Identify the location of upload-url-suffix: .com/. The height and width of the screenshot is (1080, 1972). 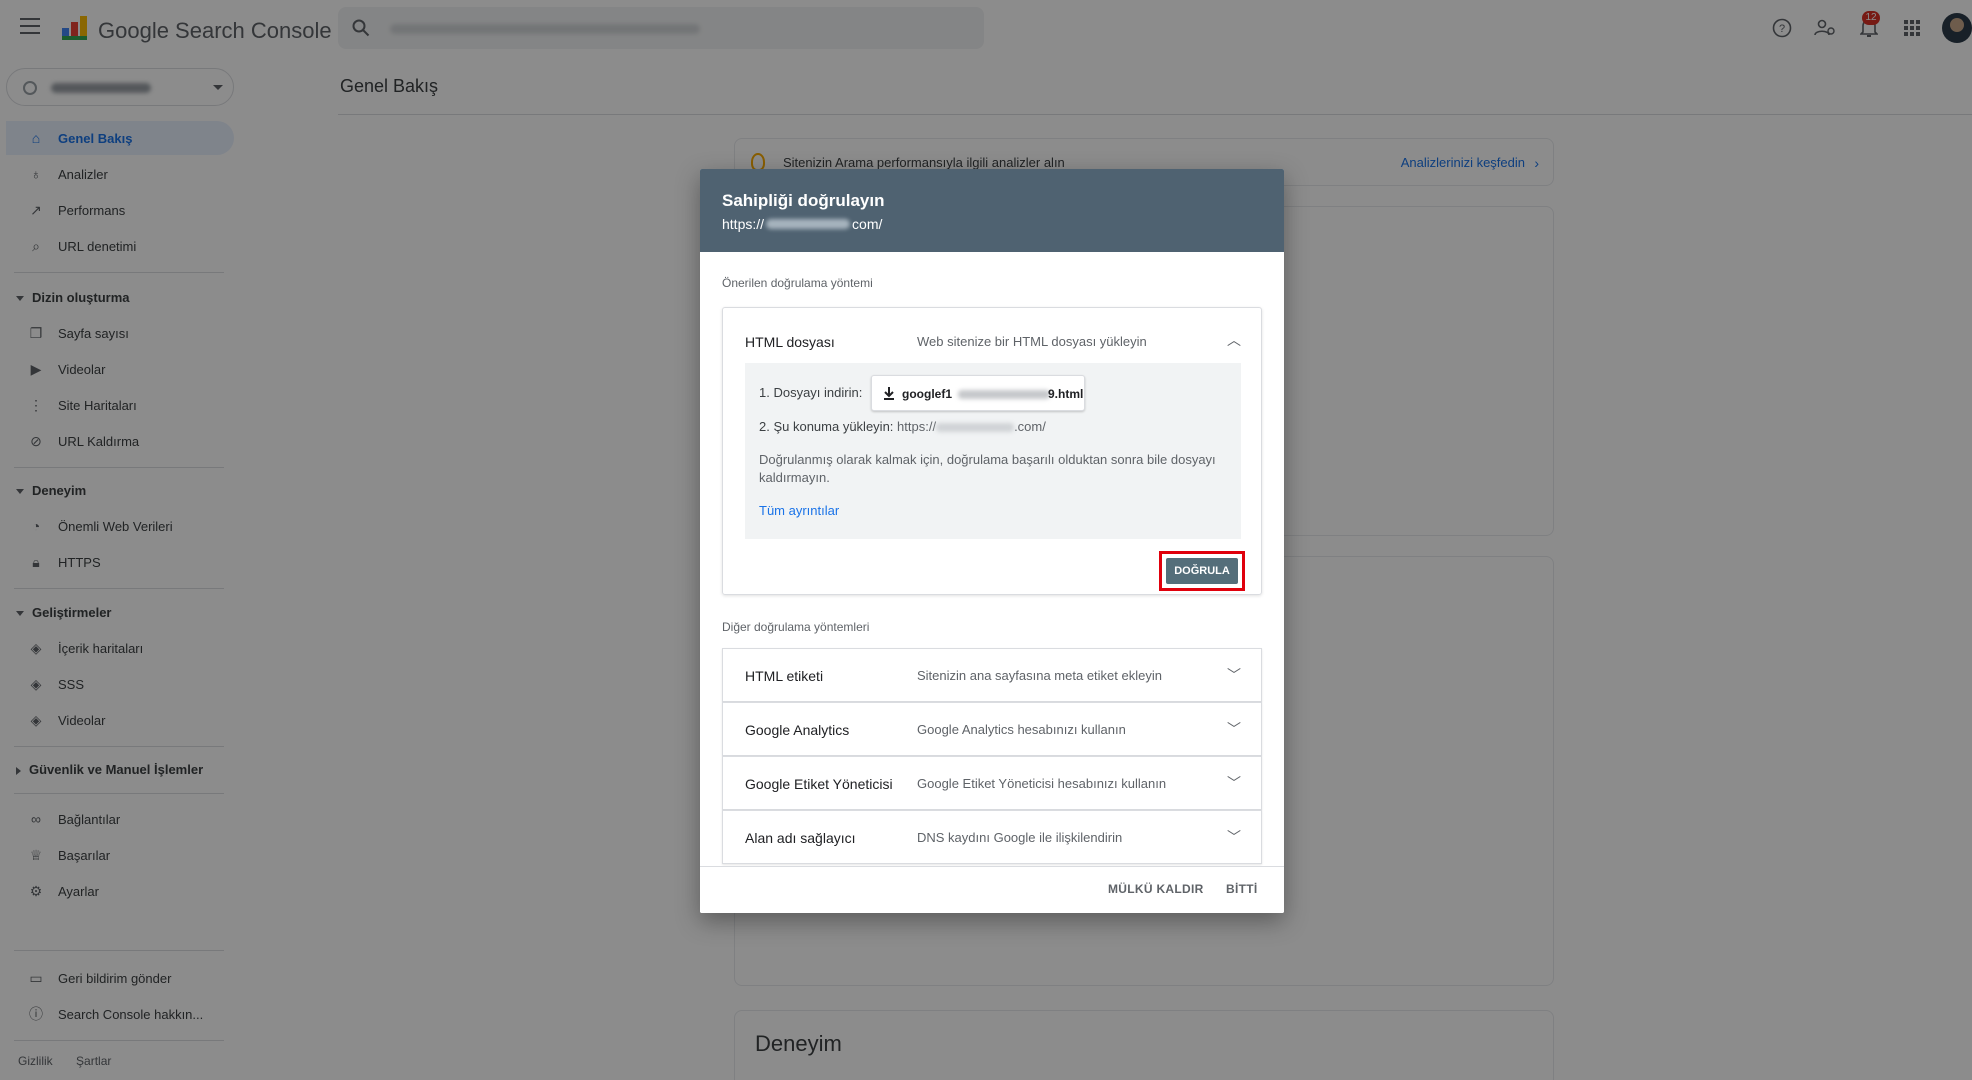
(1030, 426).